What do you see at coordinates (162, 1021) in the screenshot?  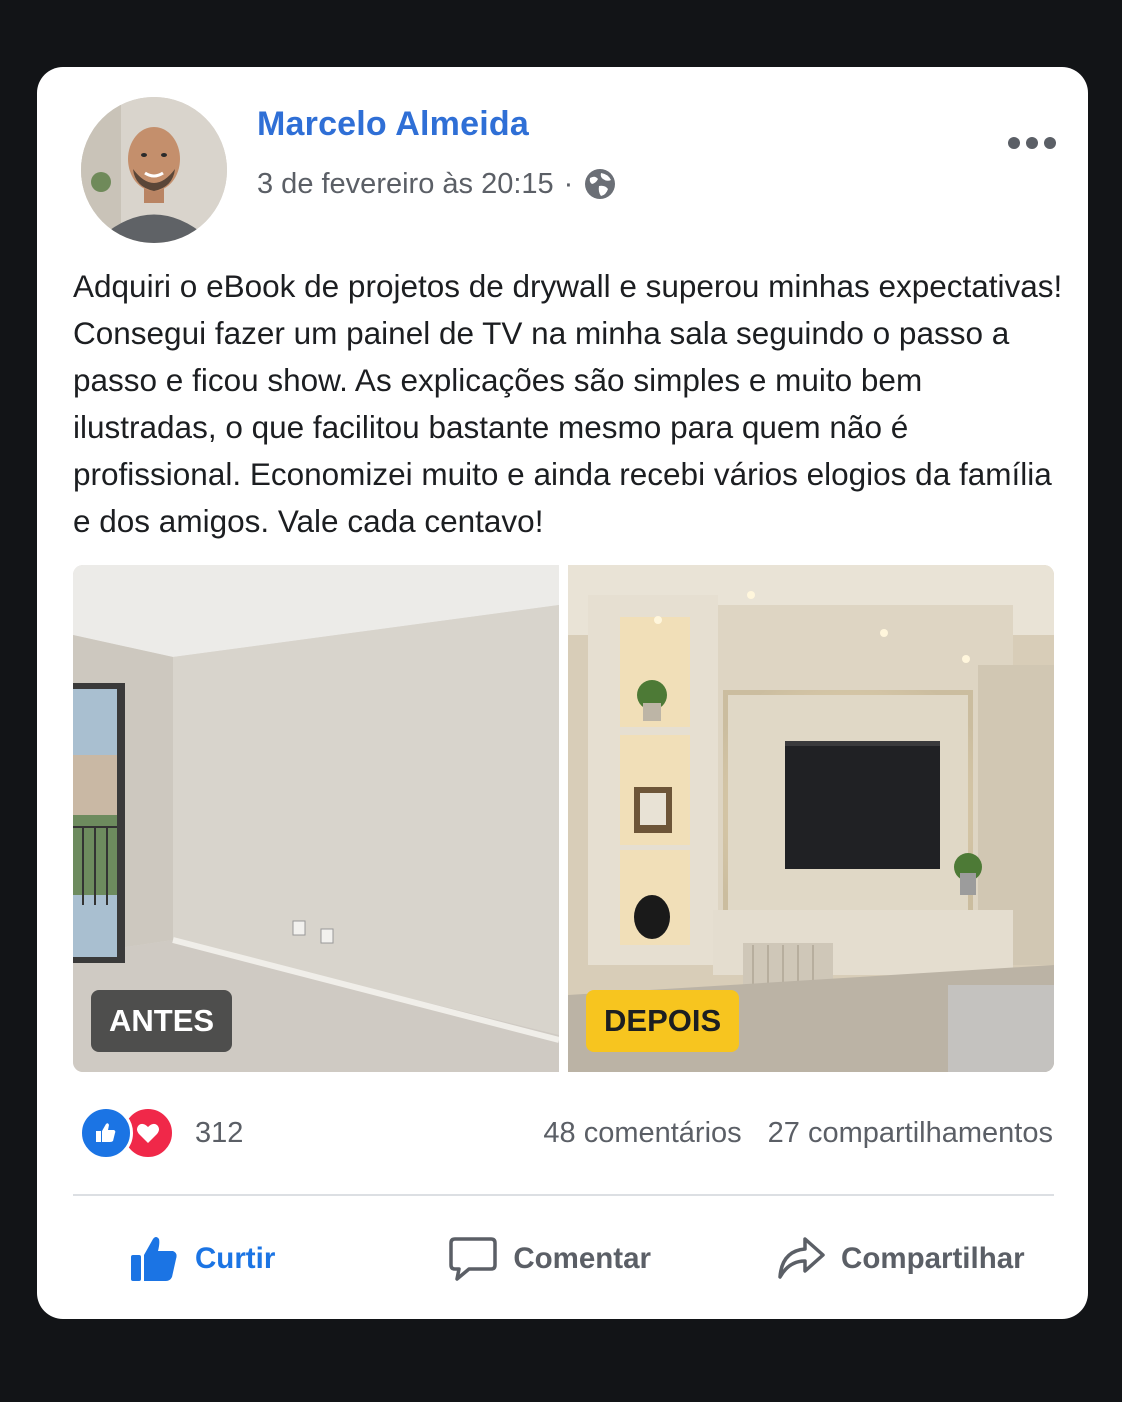 I see `before-tag: ANTES` at bounding box center [162, 1021].